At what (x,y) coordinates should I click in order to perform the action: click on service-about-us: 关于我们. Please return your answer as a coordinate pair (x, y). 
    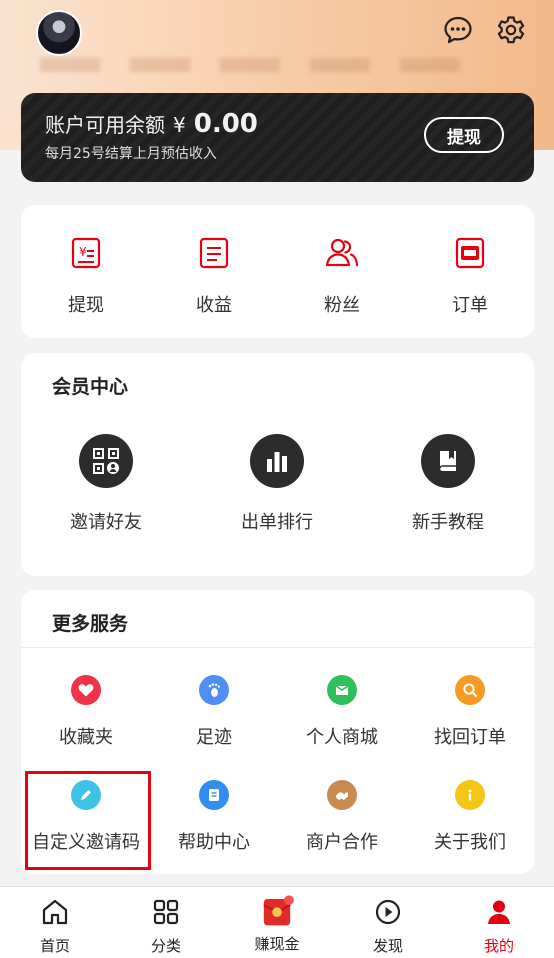
    Looking at the image, I should click on (470, 817).